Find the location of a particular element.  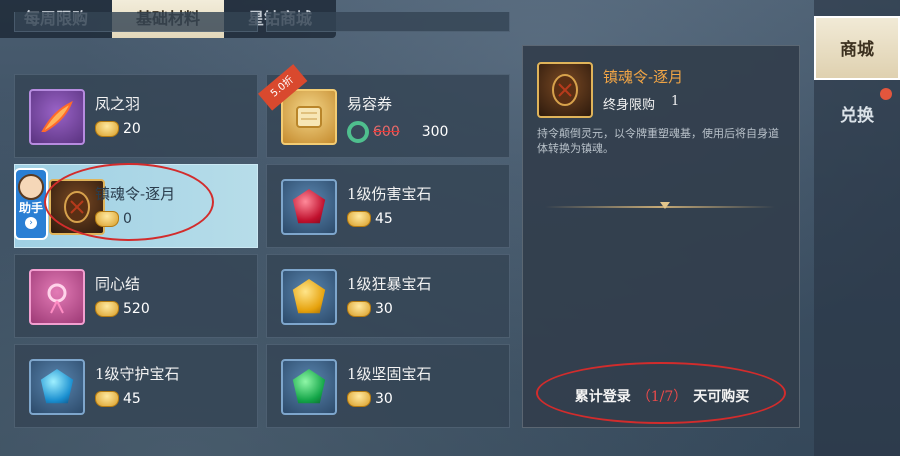

item-name: 同心结 is located at coordinates (118, 284).